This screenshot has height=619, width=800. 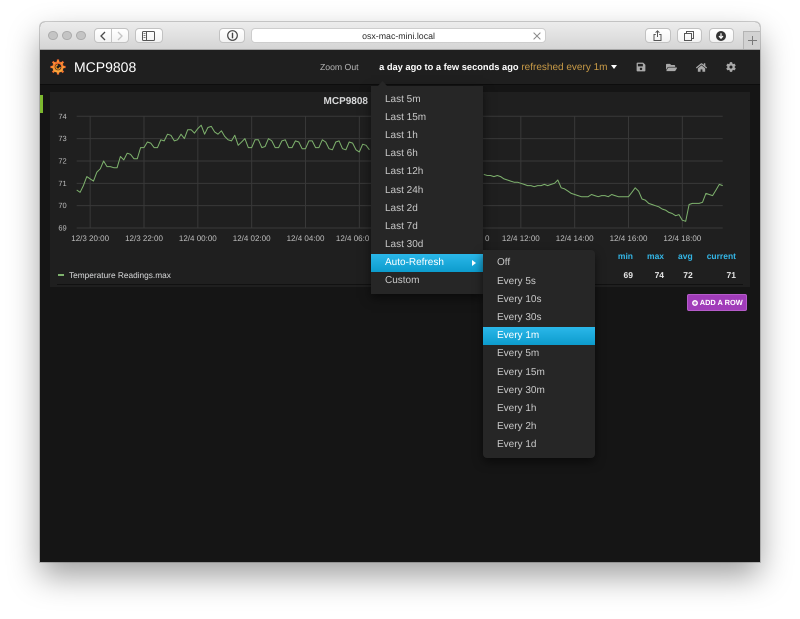 I want to click on legend-column-header: min, so click(x=626, y=256).